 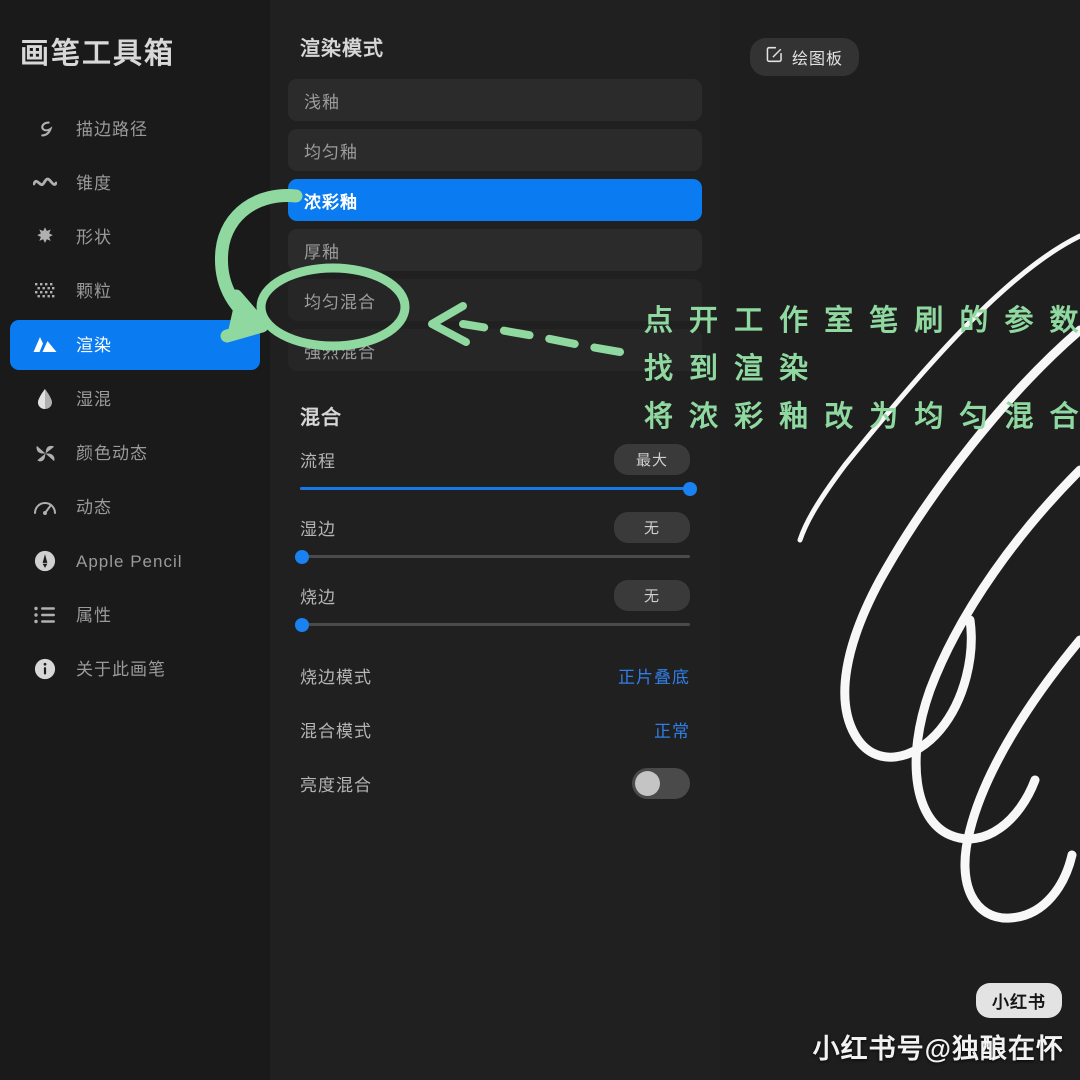 I want to click on slider-value-pill: 最大, so click(x=651, y=459).